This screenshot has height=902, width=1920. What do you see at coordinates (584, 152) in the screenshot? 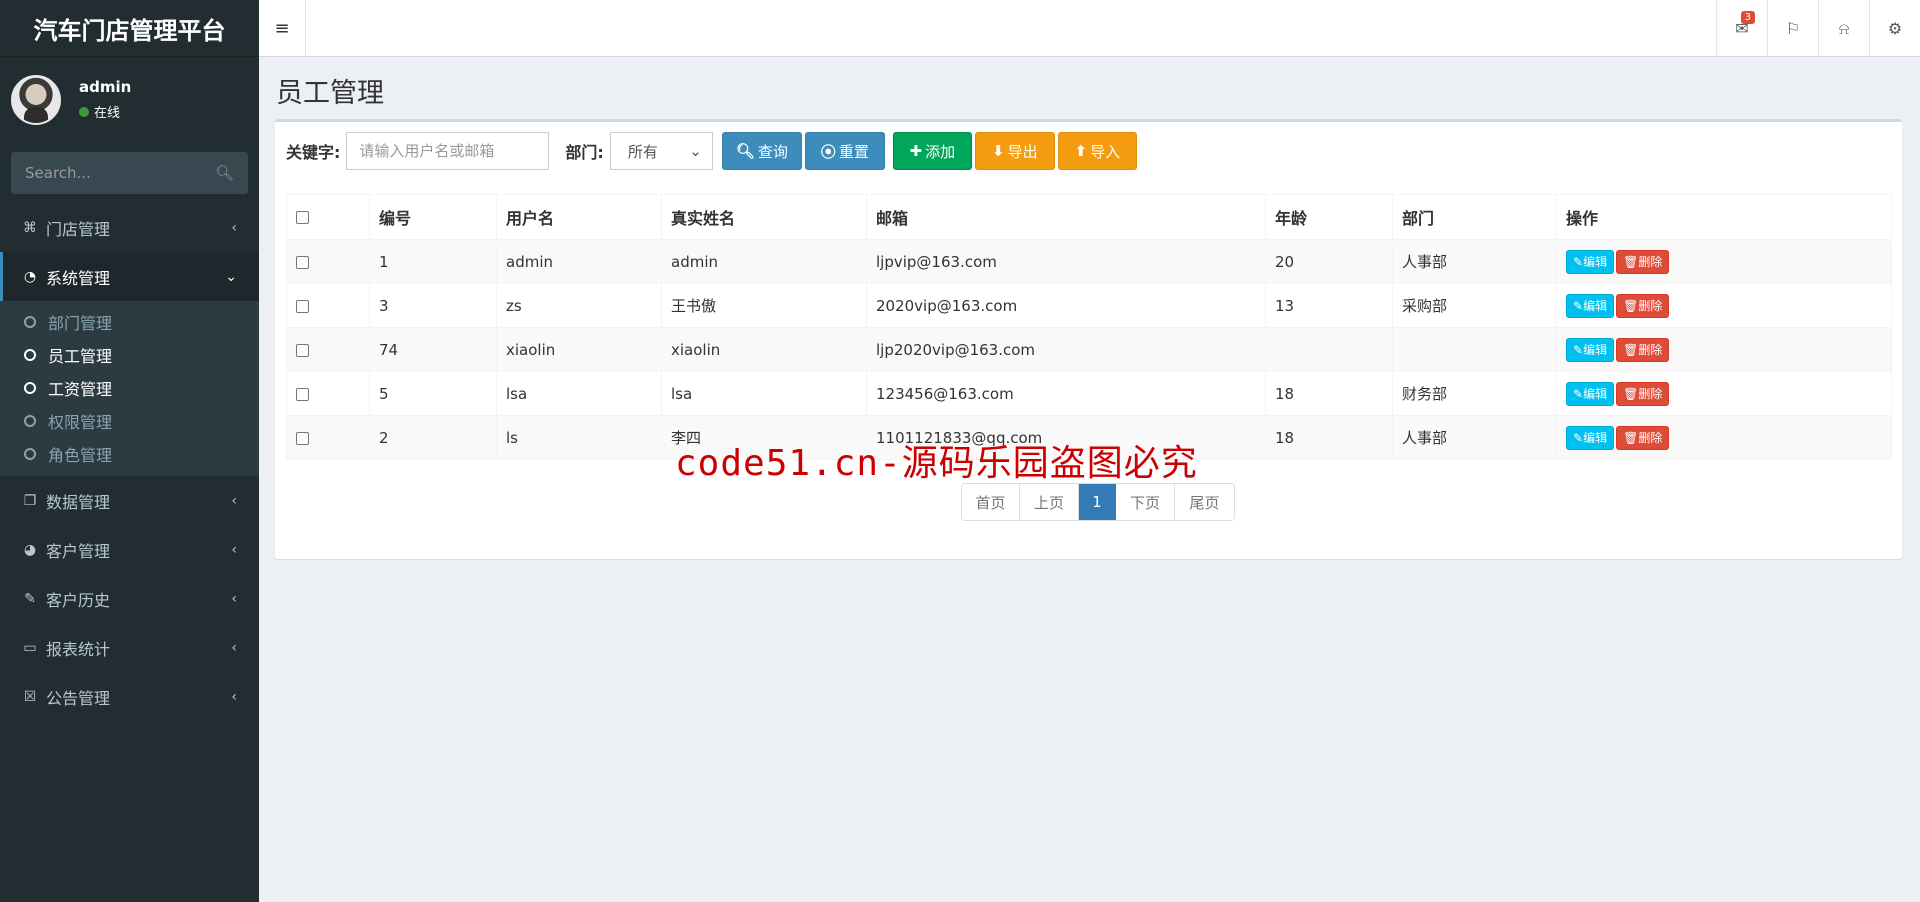
I see `department-label: 部门:` at bounding box center [584, 152].